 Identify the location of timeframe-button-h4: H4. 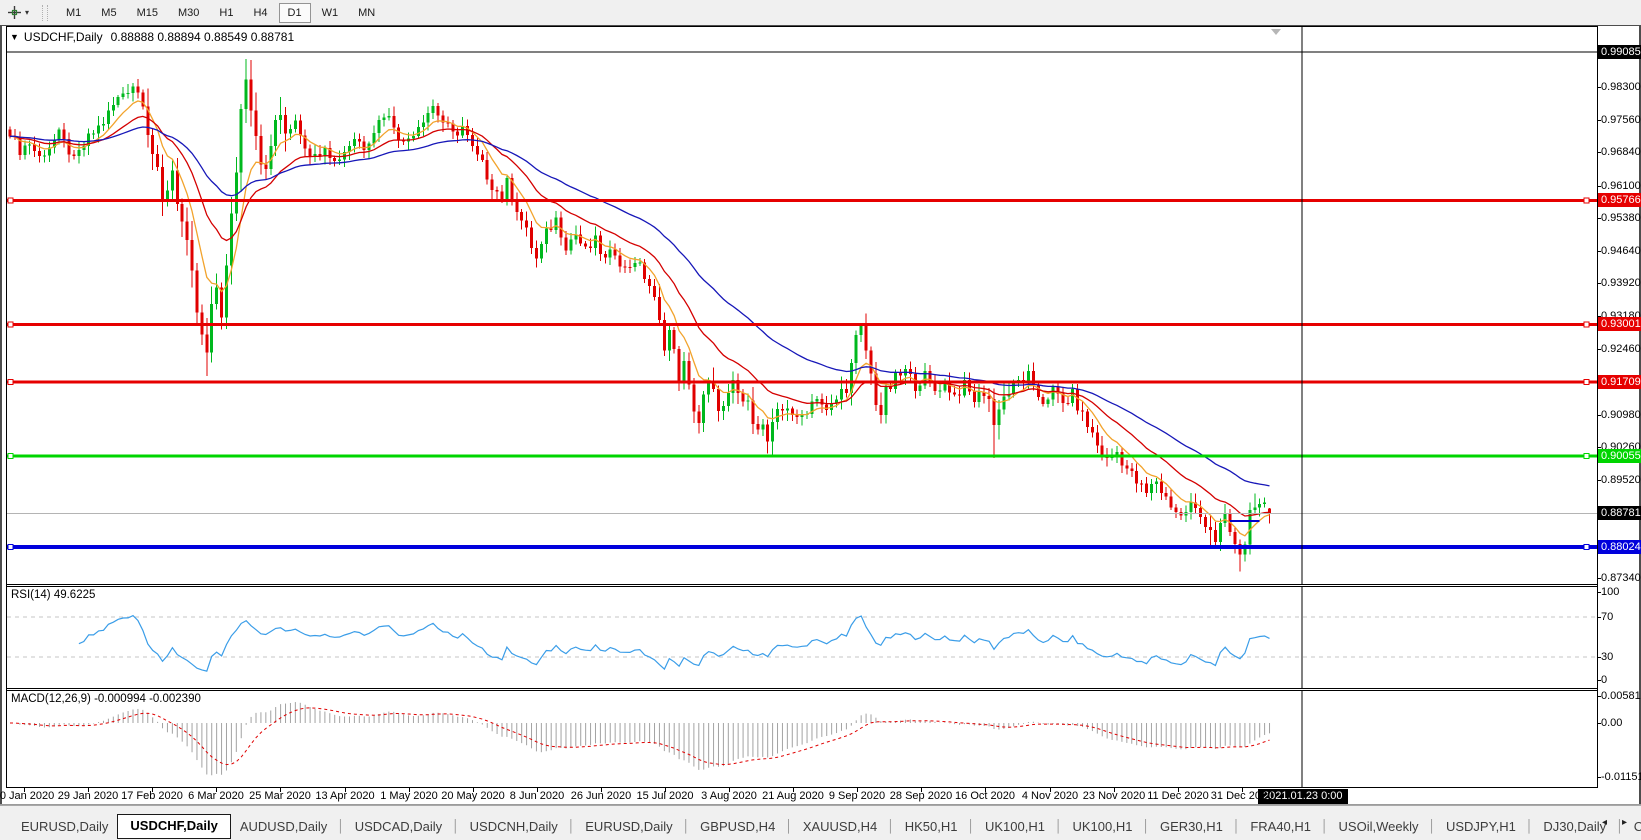
(260, 13).